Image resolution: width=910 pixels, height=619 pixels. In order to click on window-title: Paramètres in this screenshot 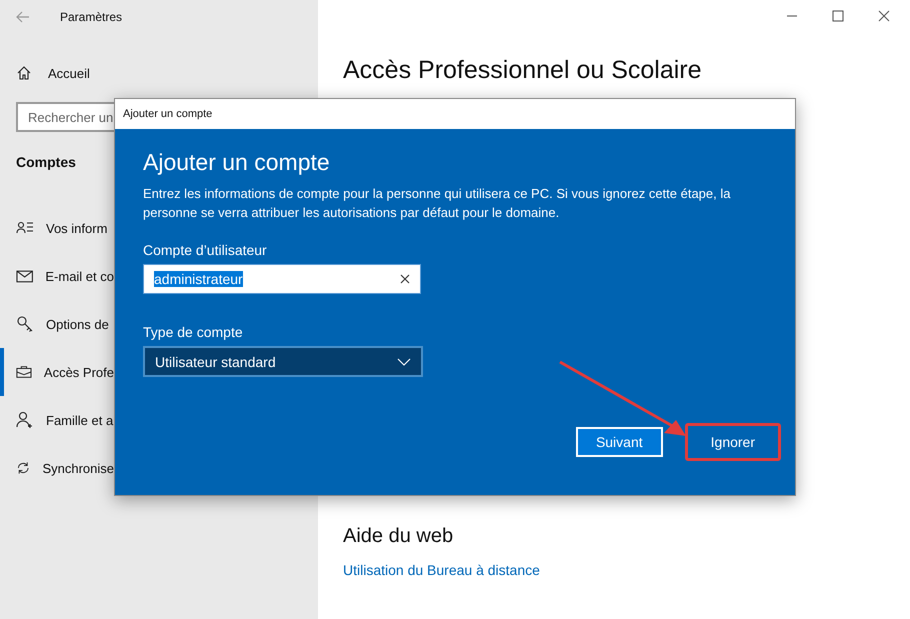, I will do `click(91, 17)`.